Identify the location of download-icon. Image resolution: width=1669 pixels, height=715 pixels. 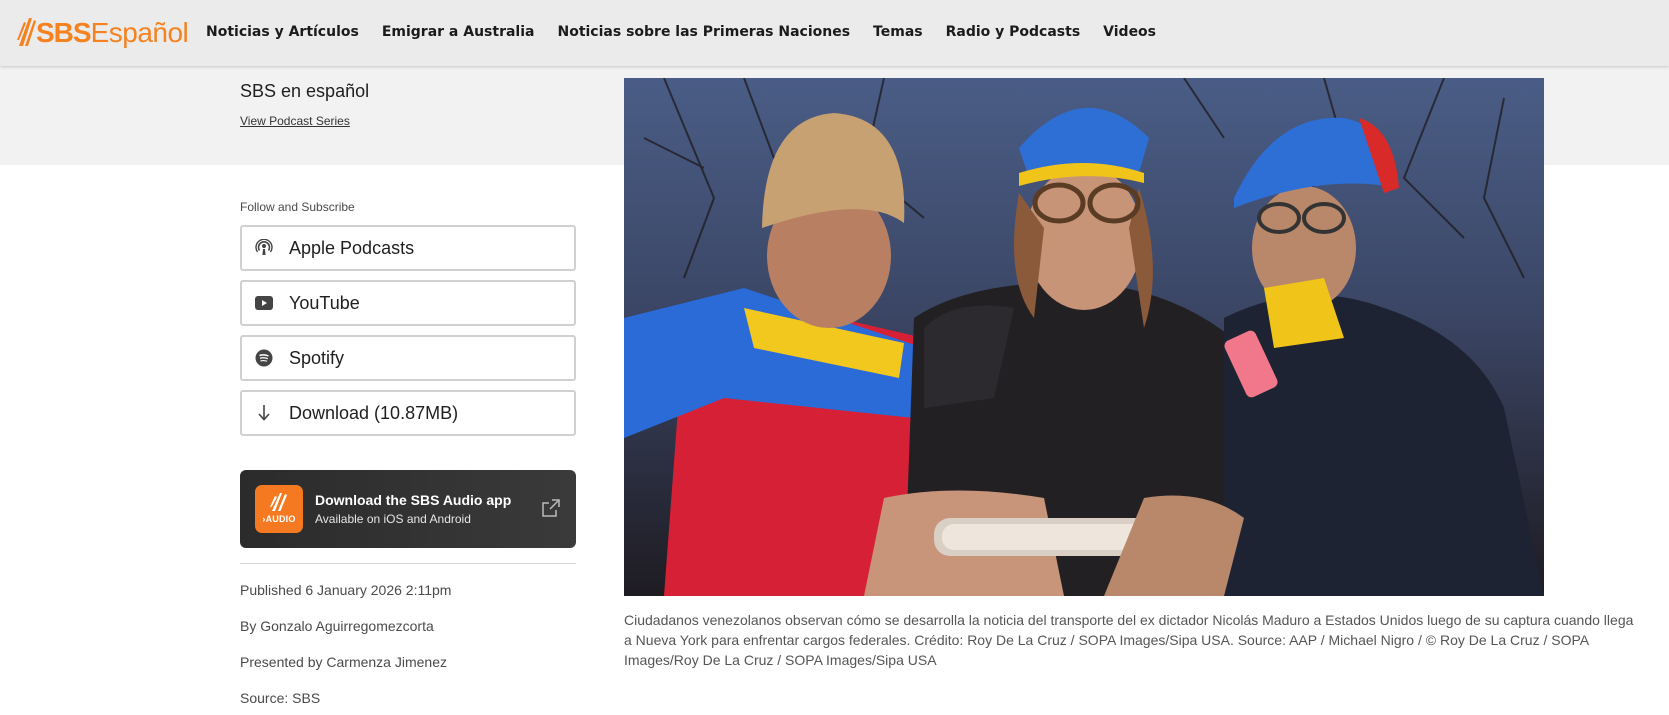
(264, 413).